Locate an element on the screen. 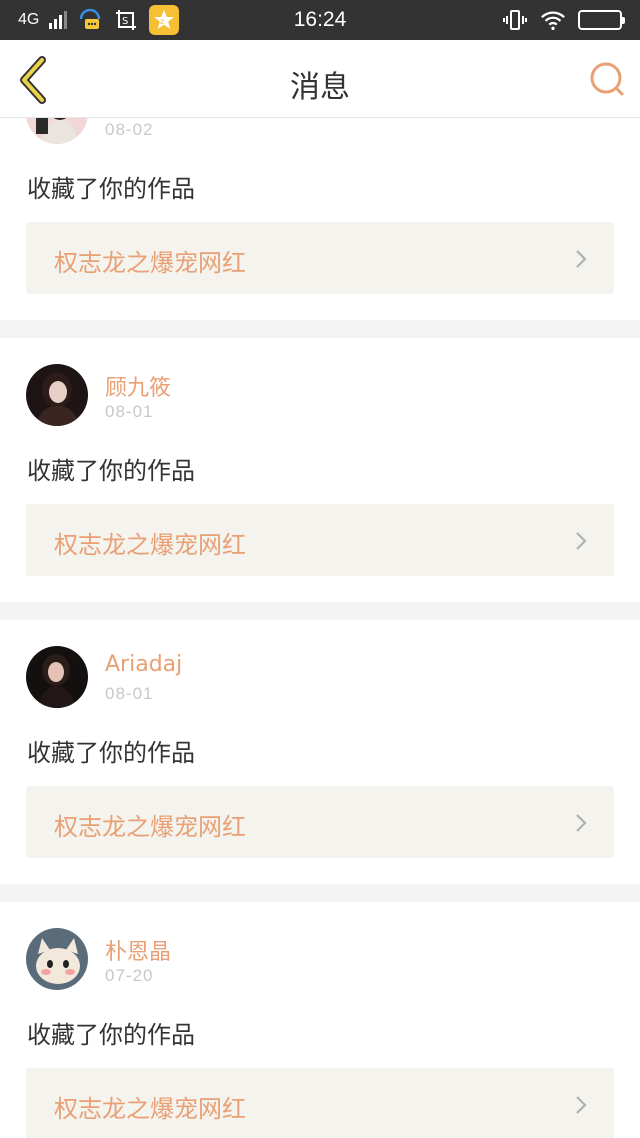 The image size is (640, 1138). clock: 16:24 is located at coordinates (320, 19).